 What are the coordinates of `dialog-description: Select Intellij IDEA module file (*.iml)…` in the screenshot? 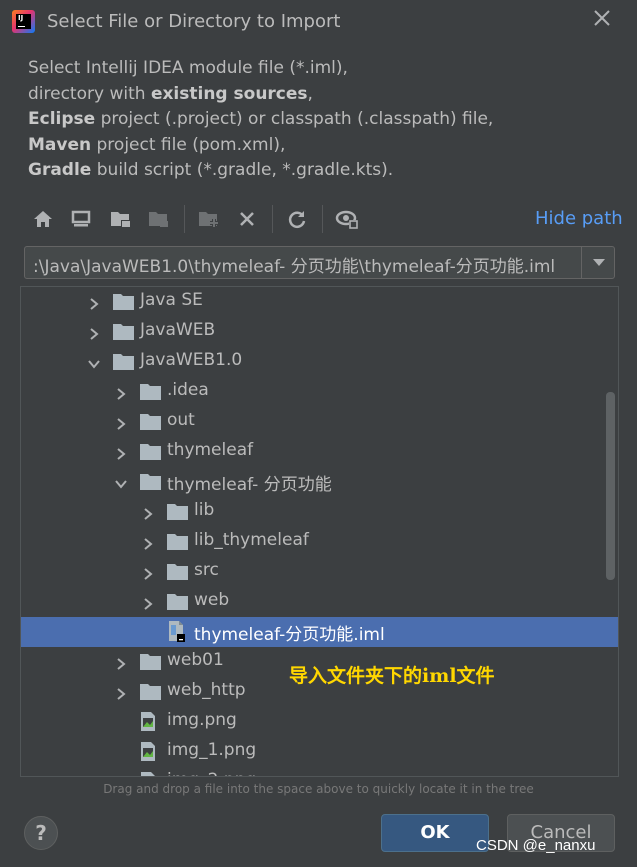 It's located at (323, 120).